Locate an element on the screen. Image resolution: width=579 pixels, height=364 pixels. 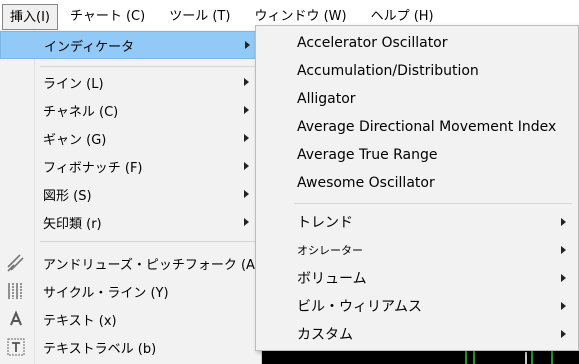
cycle-lines-icon is located at coordinates (16, 291).